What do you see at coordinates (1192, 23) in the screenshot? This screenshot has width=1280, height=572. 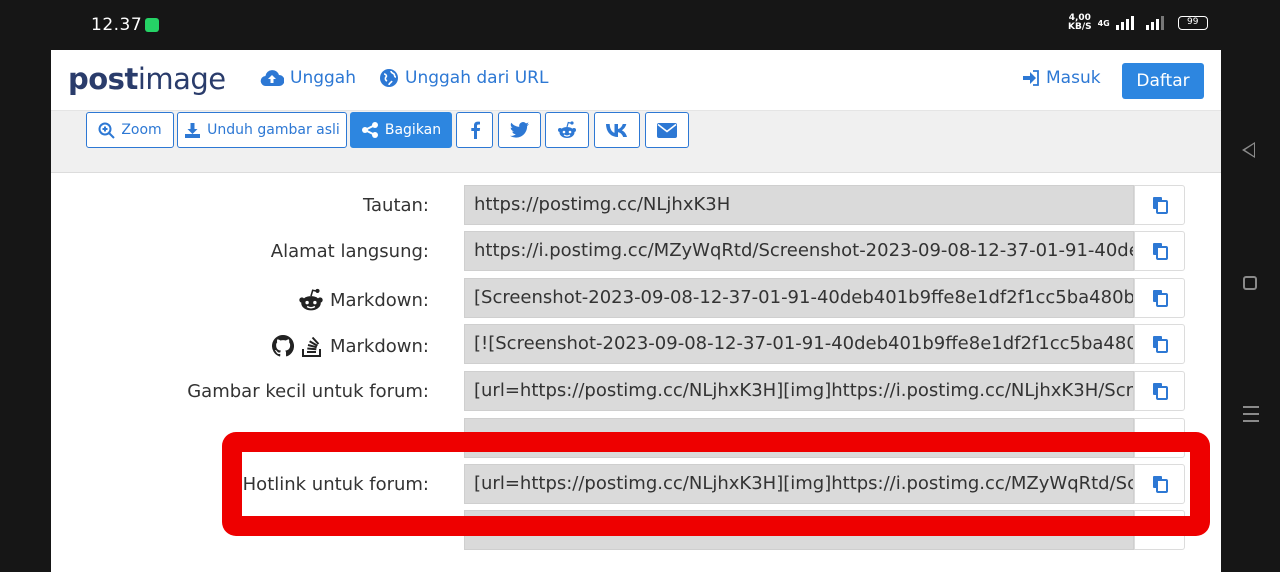 I see `battery-icon: 99` at bounding box center [1192, 23].